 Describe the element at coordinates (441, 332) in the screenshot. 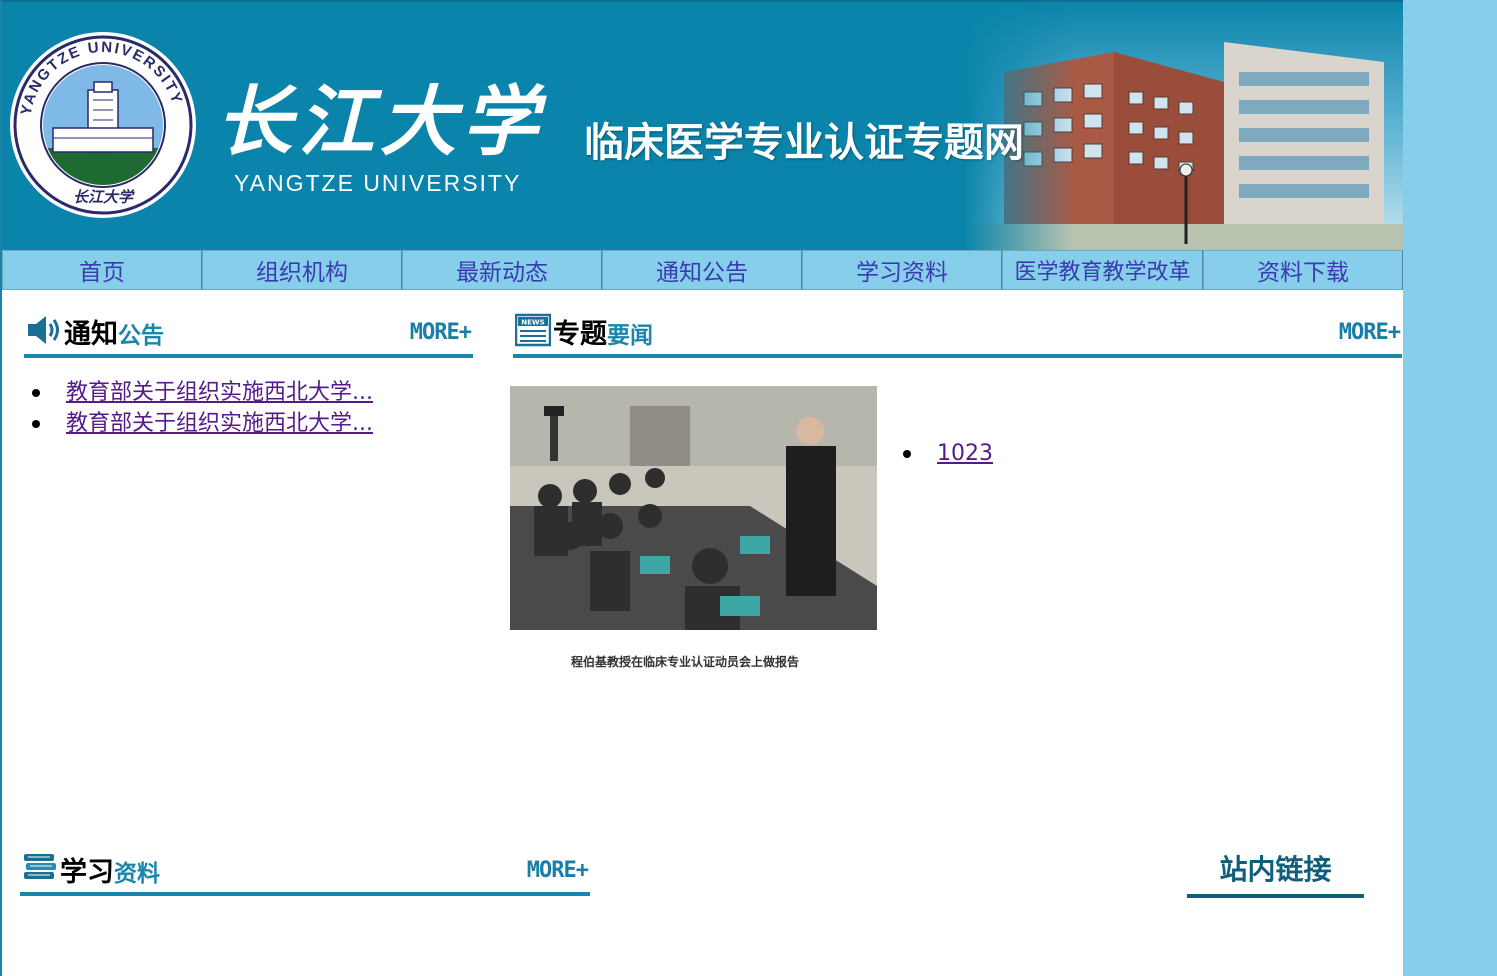

I see `notices-more-link: MORE+` at that location.